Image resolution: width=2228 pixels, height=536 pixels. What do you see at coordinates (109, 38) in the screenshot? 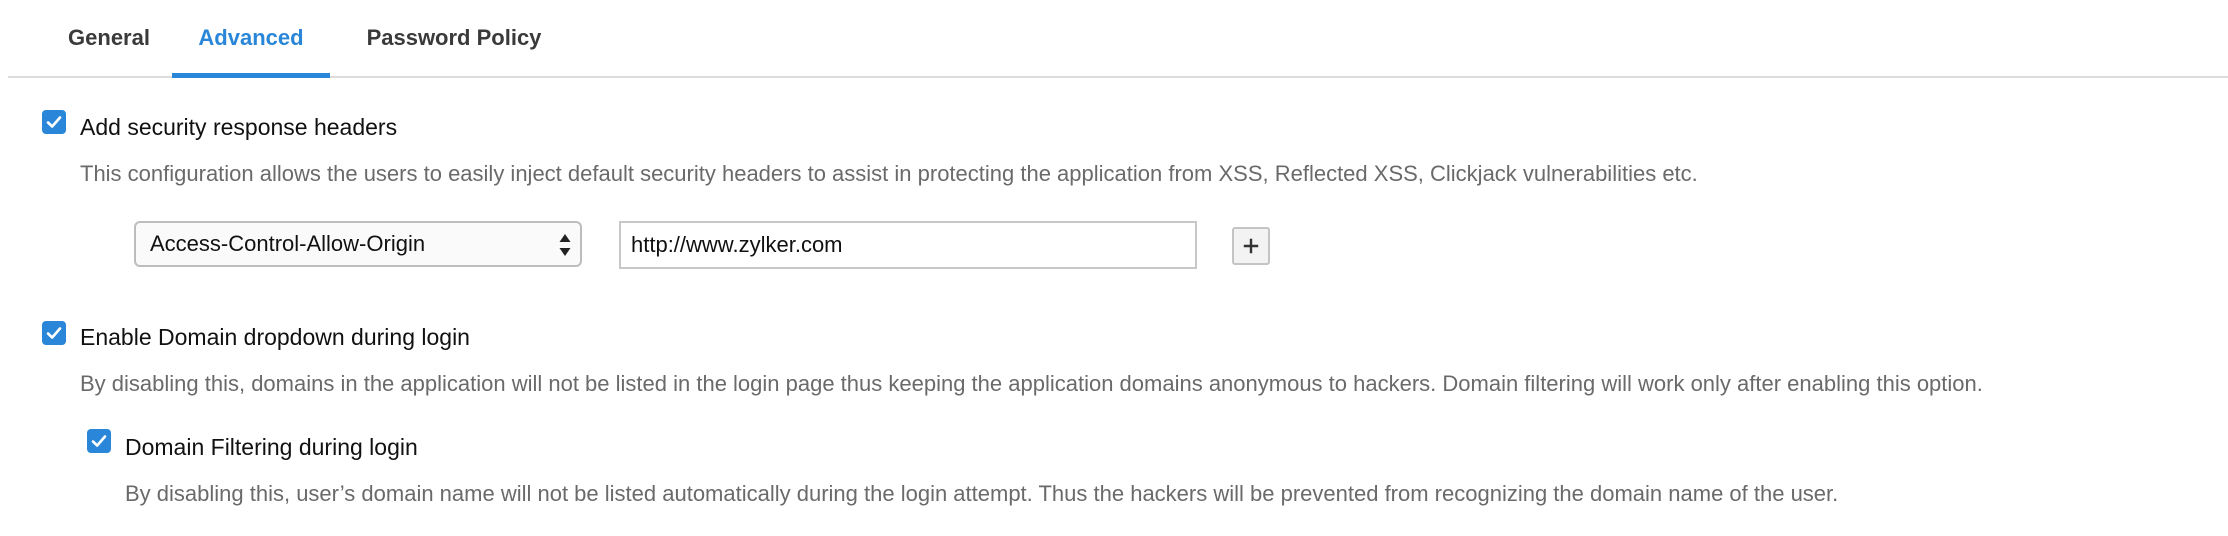
I see `tab-general: General` at bounding box center [109, 38].